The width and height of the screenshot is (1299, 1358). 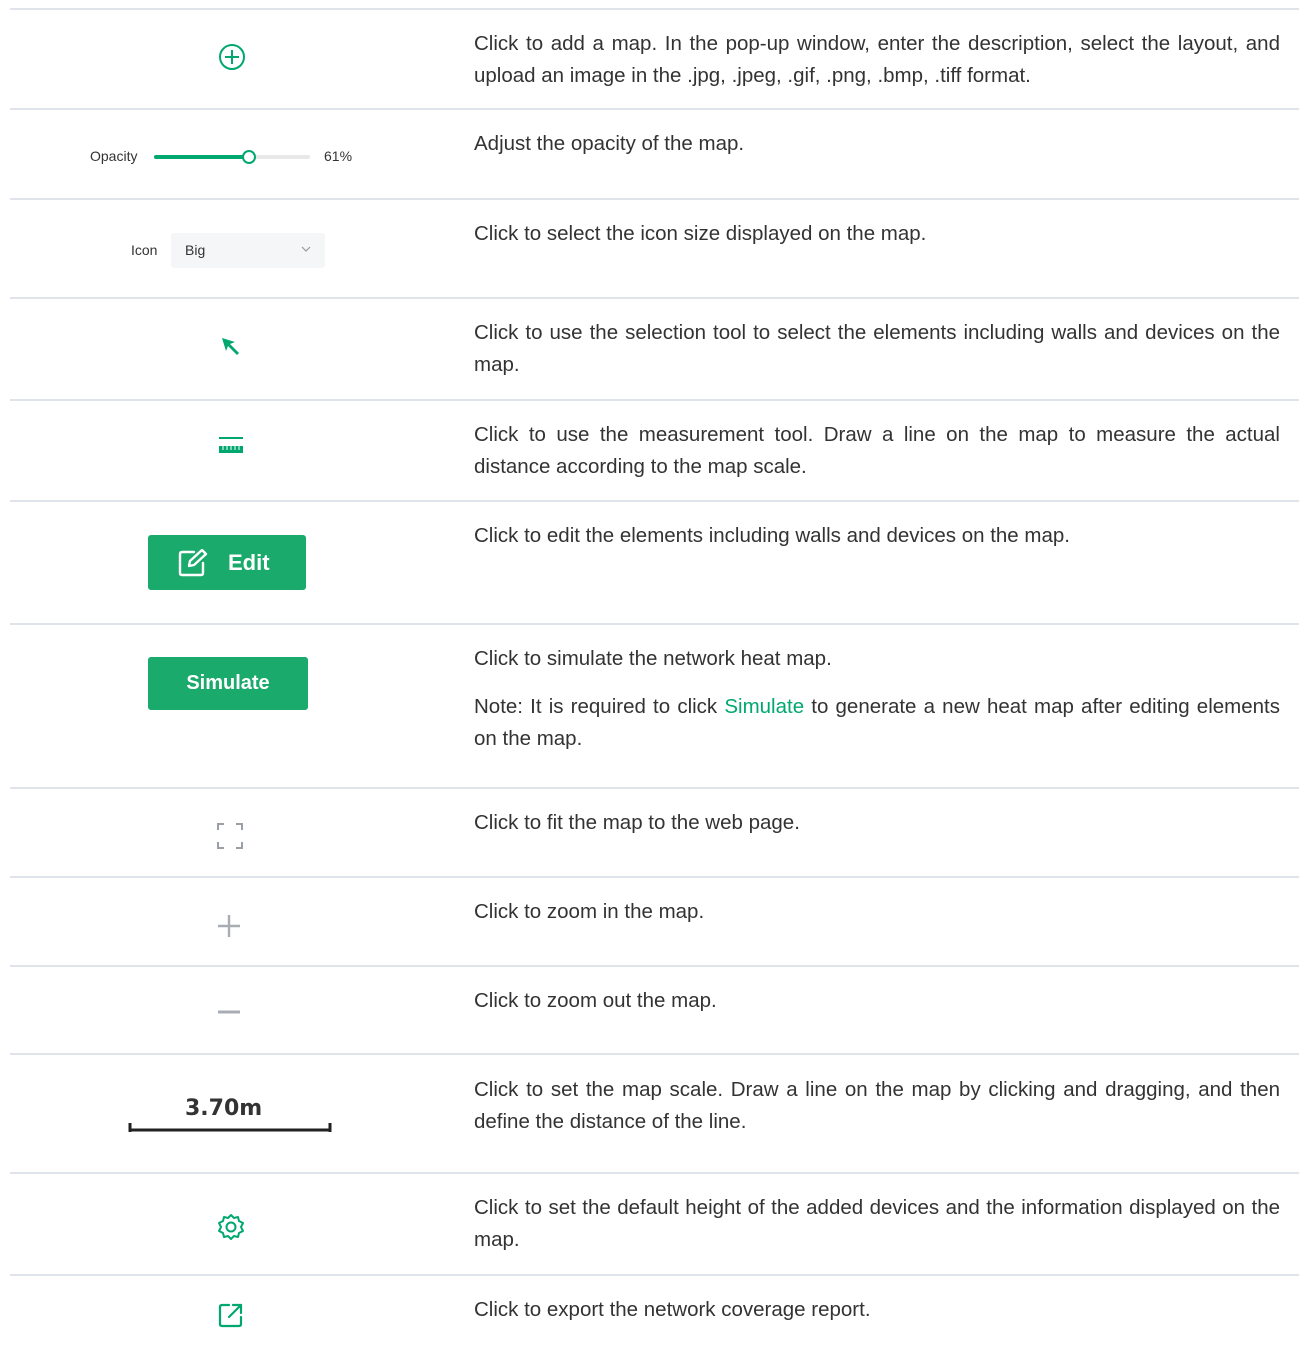 What do you see at coordinates (599, 706) in the screenshot?
I see `note-before: Note: It is required to click` at bounding box center [599, 706].